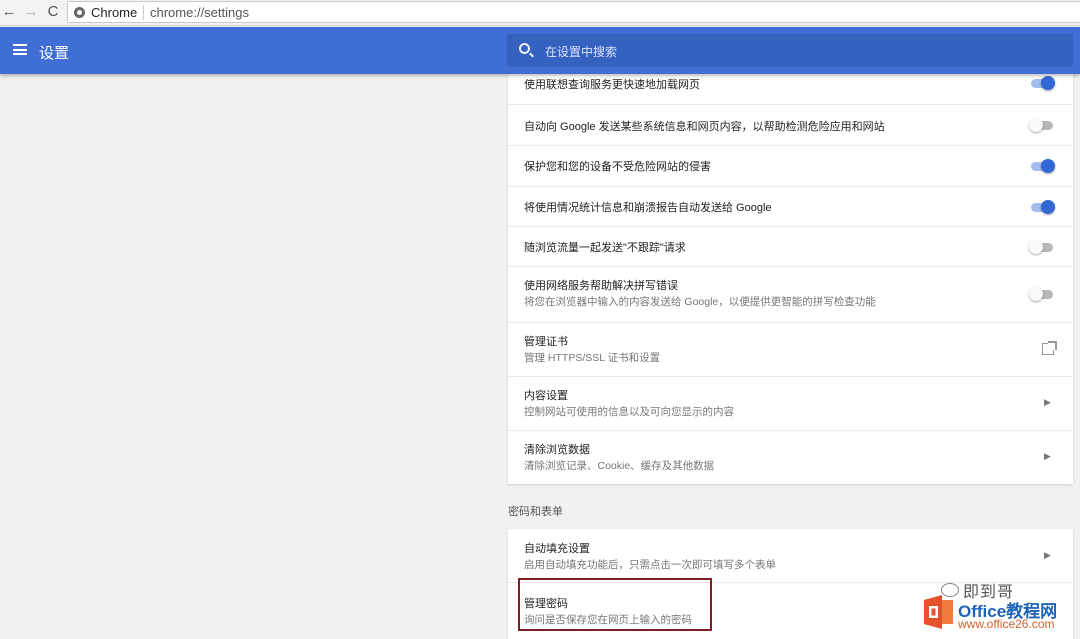  I want to click on page-title: 设置, so click(54, 53).